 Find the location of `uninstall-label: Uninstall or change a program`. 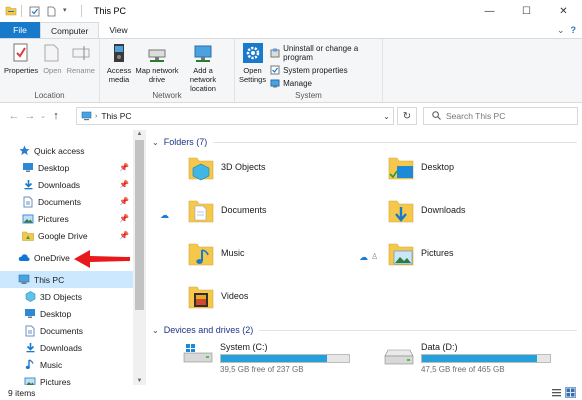

uninstall-label: Uninstall or change a program is located at coordinates (321, 53).